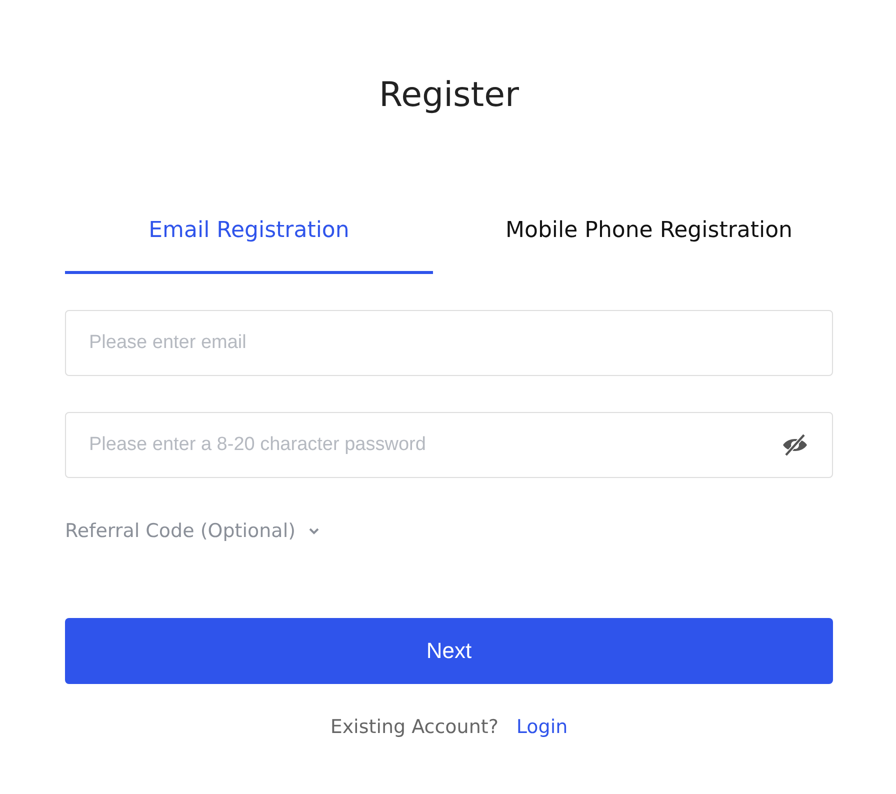 The image size is (896, 794). Describe the element at coordinates (449, 445) in the screenshot. I see `password-field: Please enter a 8-20 character password` at that location.